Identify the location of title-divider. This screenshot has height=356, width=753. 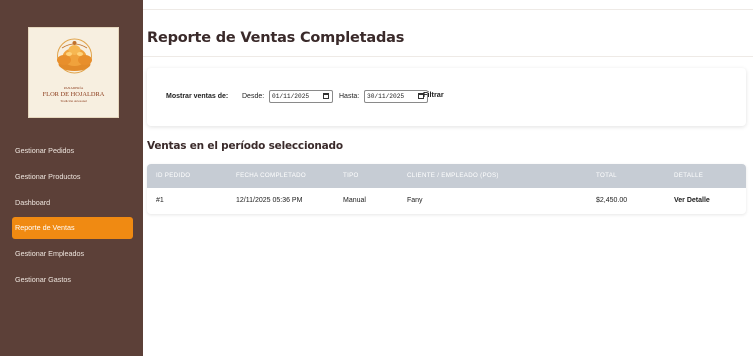
(448, 56).